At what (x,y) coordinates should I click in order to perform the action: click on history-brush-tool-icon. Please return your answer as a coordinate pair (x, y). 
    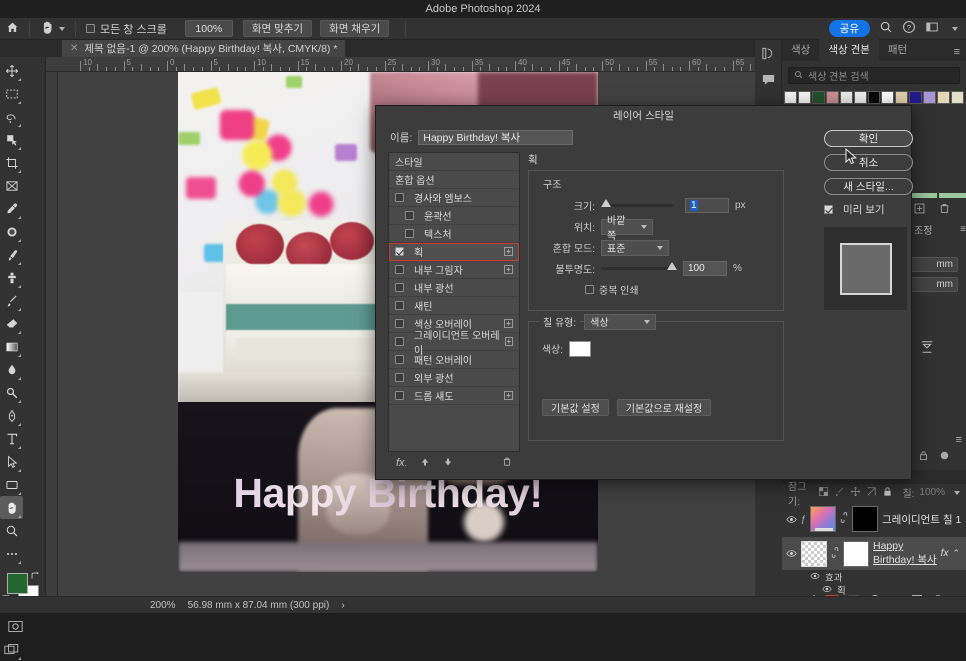
    Looking at the image, I should click on (11, 300).